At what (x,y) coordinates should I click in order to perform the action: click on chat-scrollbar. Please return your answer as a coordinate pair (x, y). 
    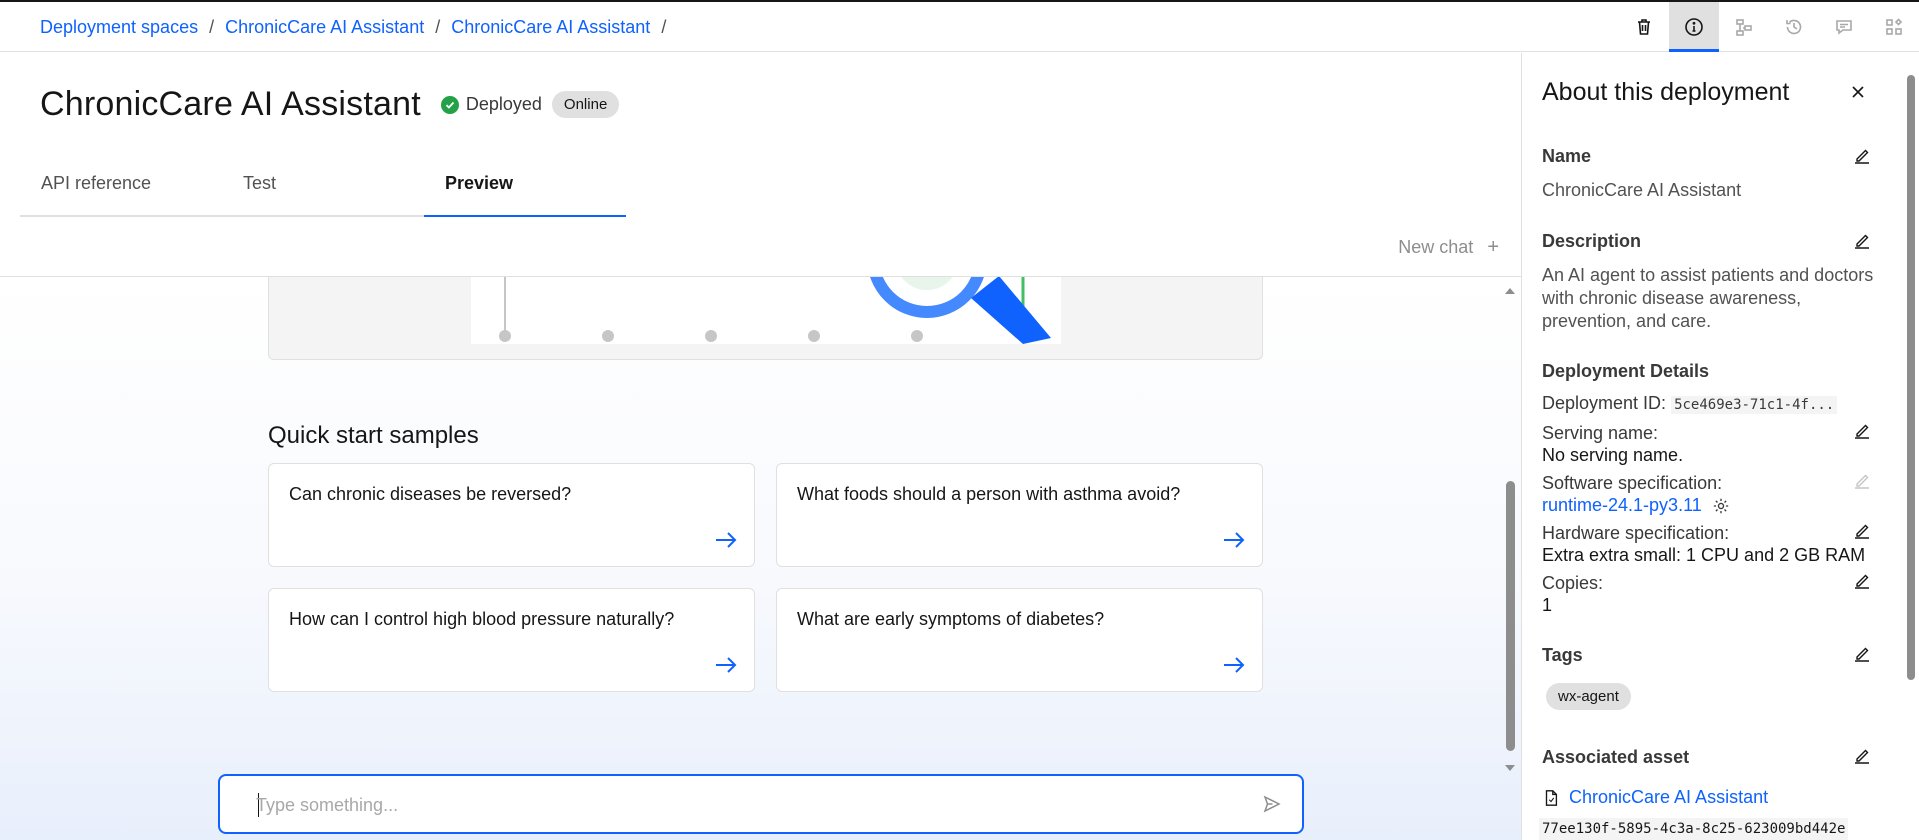
    Looking at the image, I should click on (1510, 528).